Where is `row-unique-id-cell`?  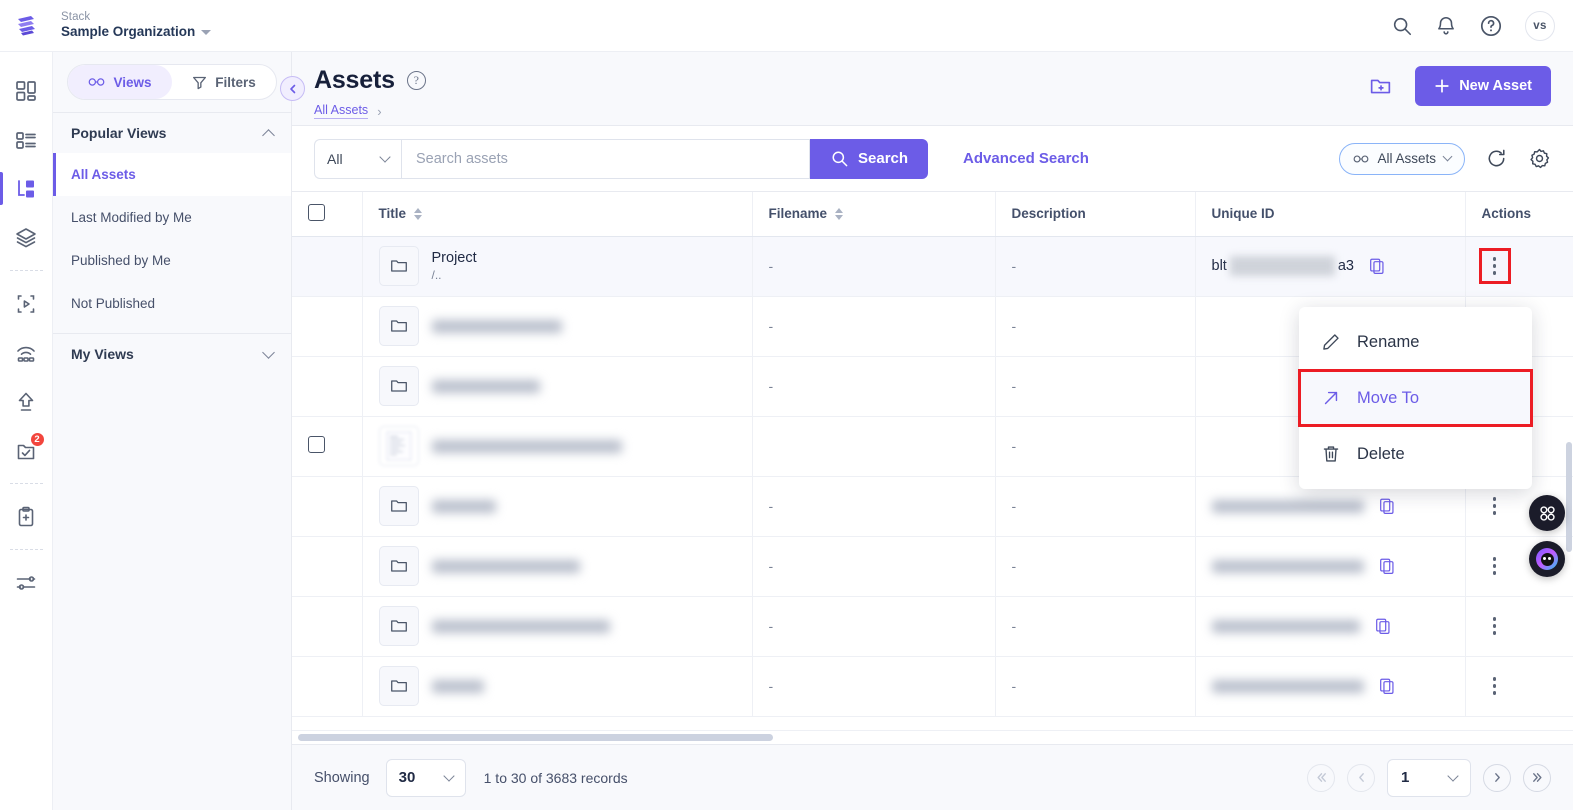
row-unique-id-cell is located at coordinates (1330, 626).